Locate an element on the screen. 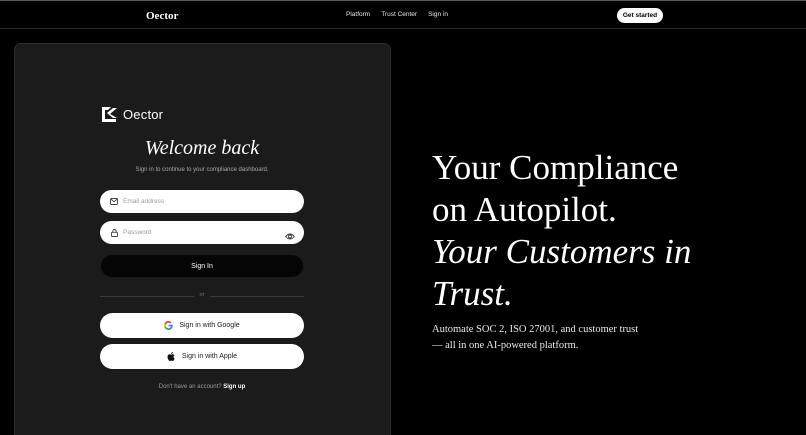 The width and height of the screenshot is (806, 435). hero-line-4: Trust. is located at coordinates (472, 293).